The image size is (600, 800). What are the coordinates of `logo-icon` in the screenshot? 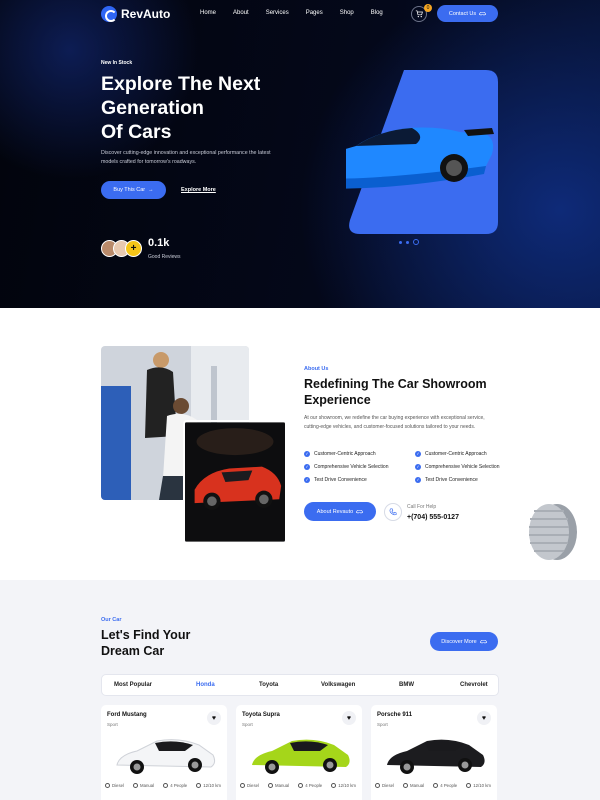 It's located at (109, 14).